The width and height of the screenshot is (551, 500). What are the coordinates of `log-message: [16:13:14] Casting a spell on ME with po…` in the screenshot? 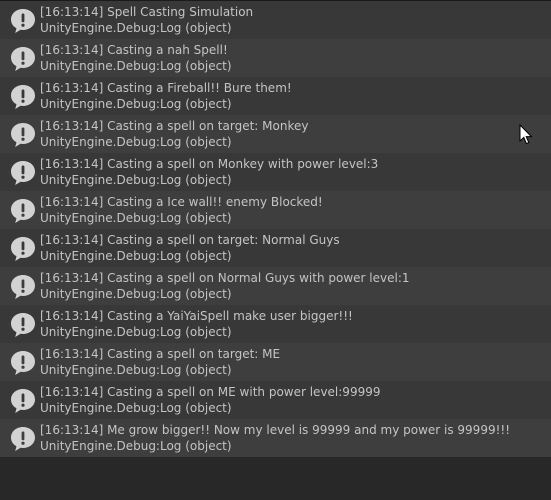 It's located at (210, 392).